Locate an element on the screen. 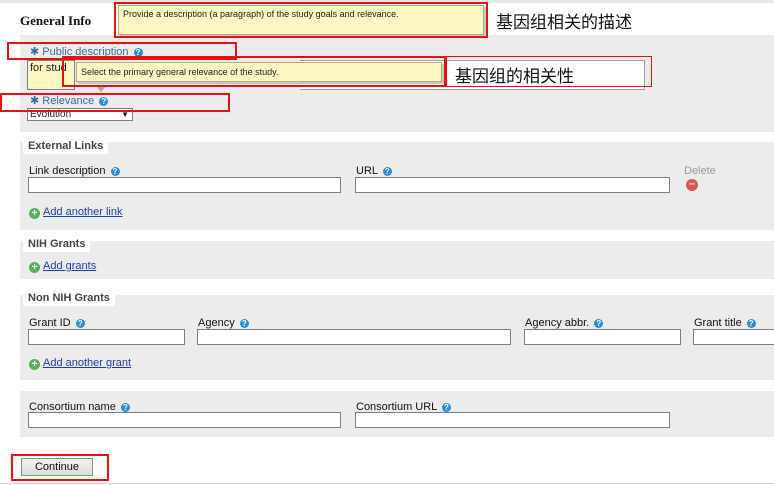 The height and width of the screenshot is (485, 774). add-another-grant: + Add another grant is located at coordinates (80, 363).